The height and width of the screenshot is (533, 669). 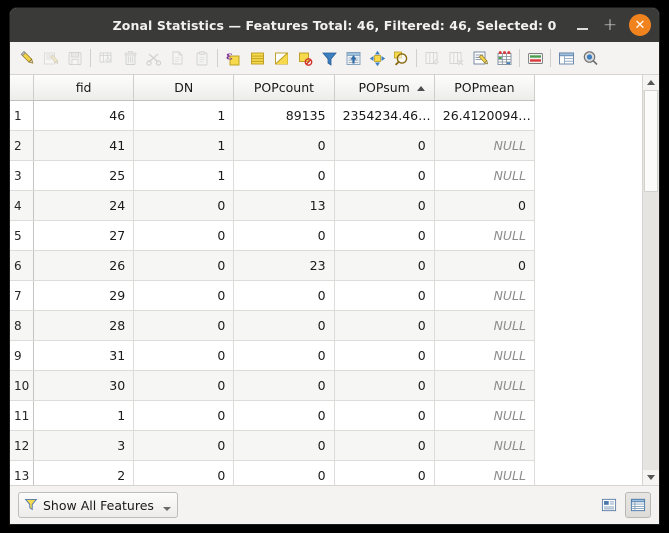 What do you see at coordinates (535, 58) in the screenshot?
I see `organize-columns-icon` at bounding box center [535, 58].